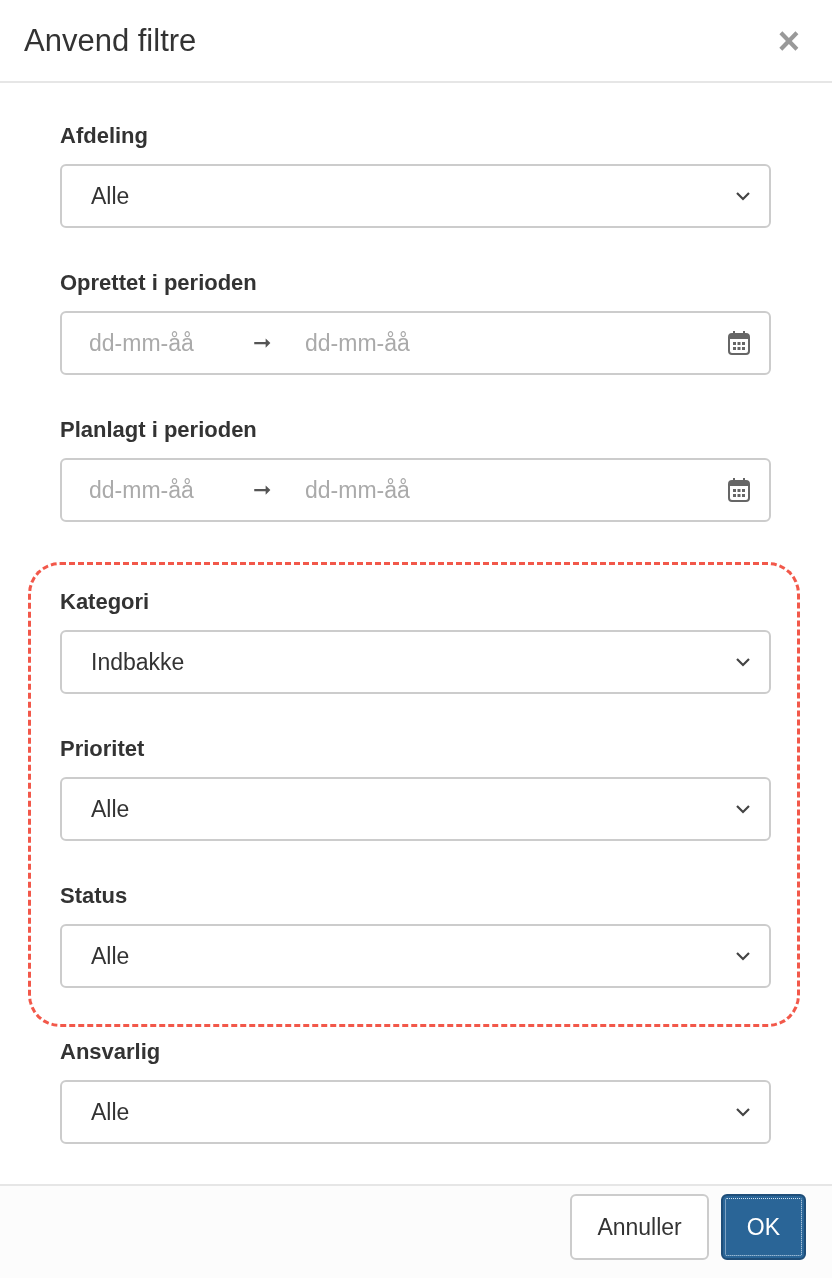 This screenshot has width=832, height=1278. Describe the element at coordinates (110, 40) in the screenshot. I see `dialog-title: Anvend filtre` at that location.